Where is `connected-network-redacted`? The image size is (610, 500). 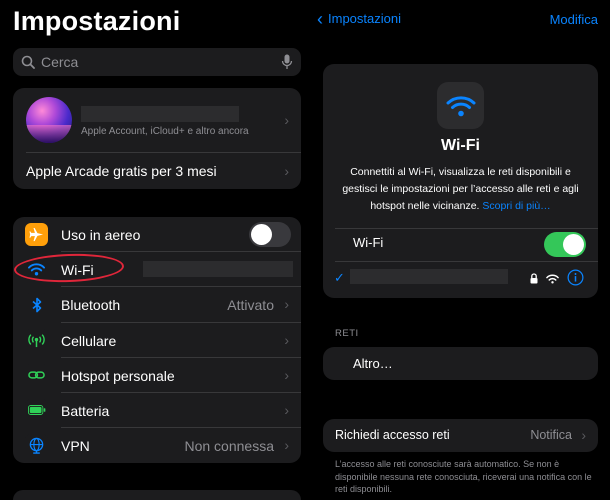
connected-network-redacted is located at coordinates (429, 276).